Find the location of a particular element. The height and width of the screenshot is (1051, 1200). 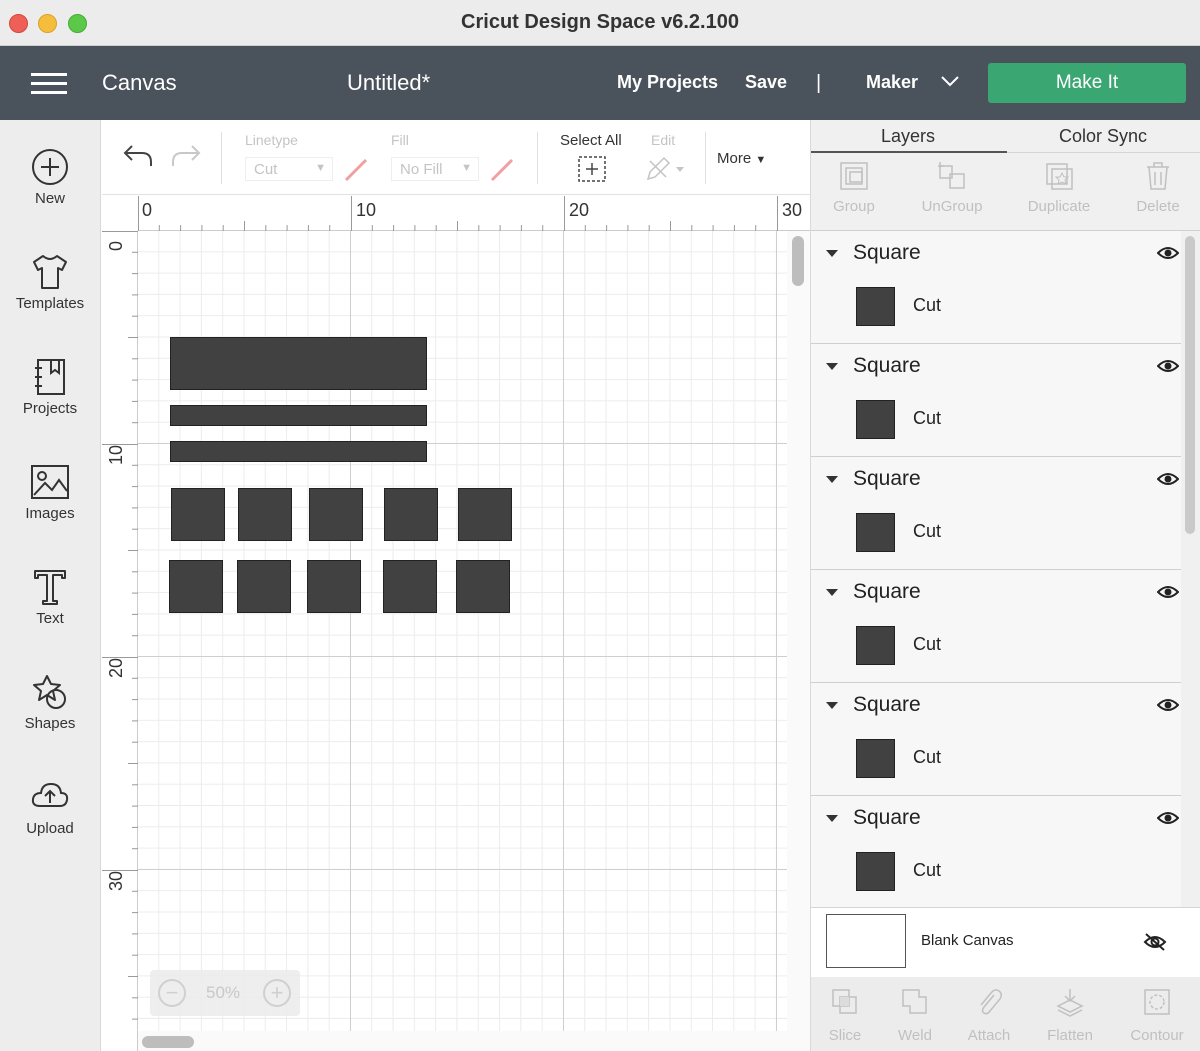

cloud-upload-icon is located at coordinates (50, 794).